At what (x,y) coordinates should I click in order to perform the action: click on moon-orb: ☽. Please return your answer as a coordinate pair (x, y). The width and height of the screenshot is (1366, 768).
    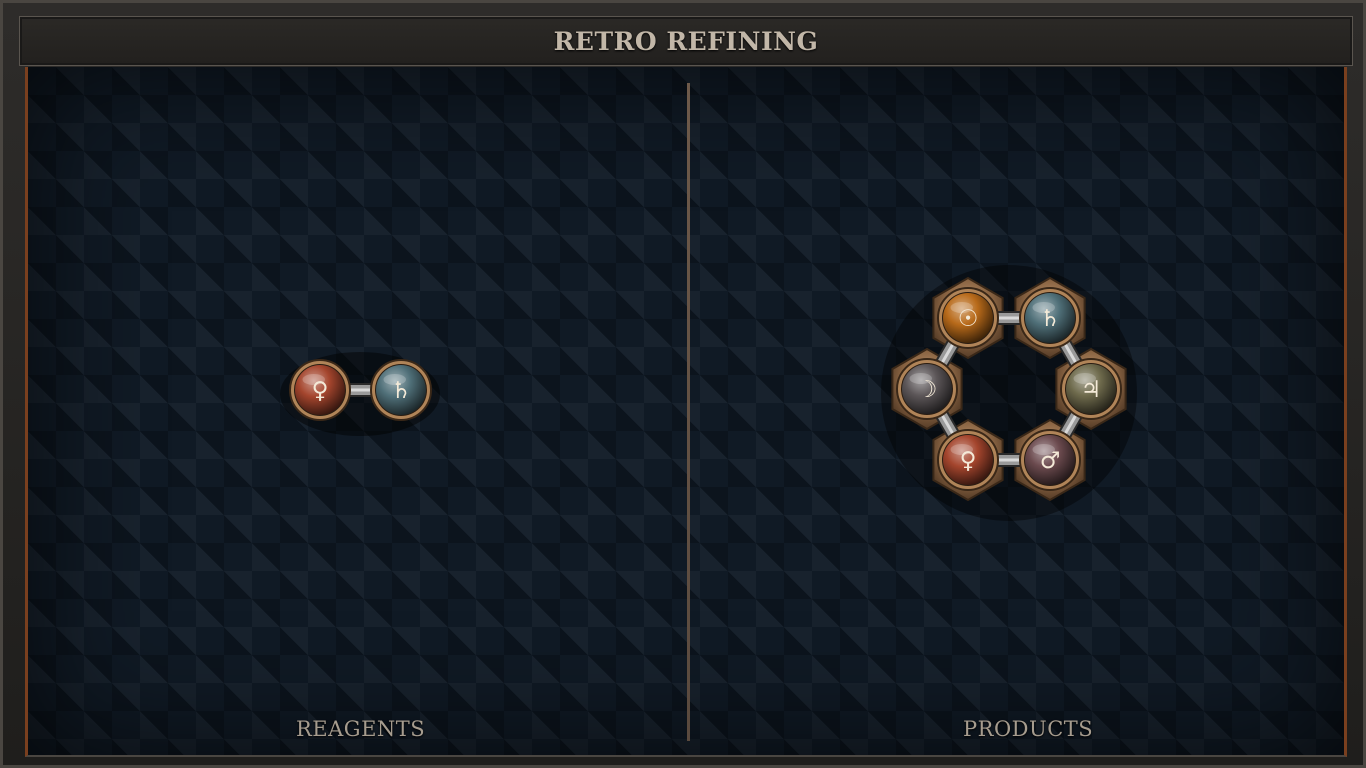
    Looking at the image, I should click on (927, 389).